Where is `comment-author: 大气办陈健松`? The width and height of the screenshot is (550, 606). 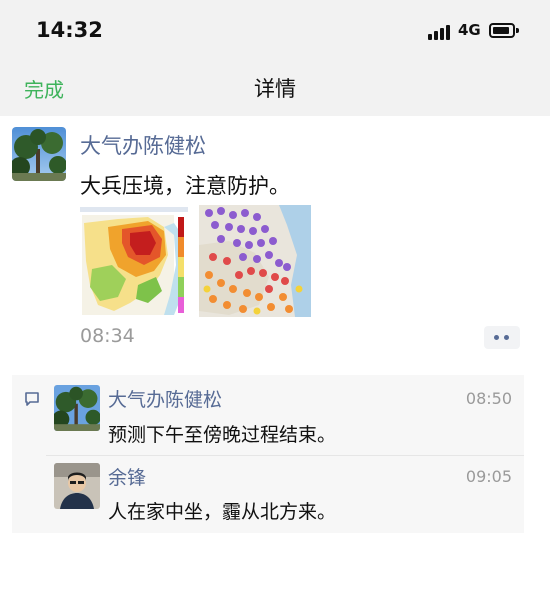
comment-author: 大气办陈健松 is located at coordinates (165, 398).